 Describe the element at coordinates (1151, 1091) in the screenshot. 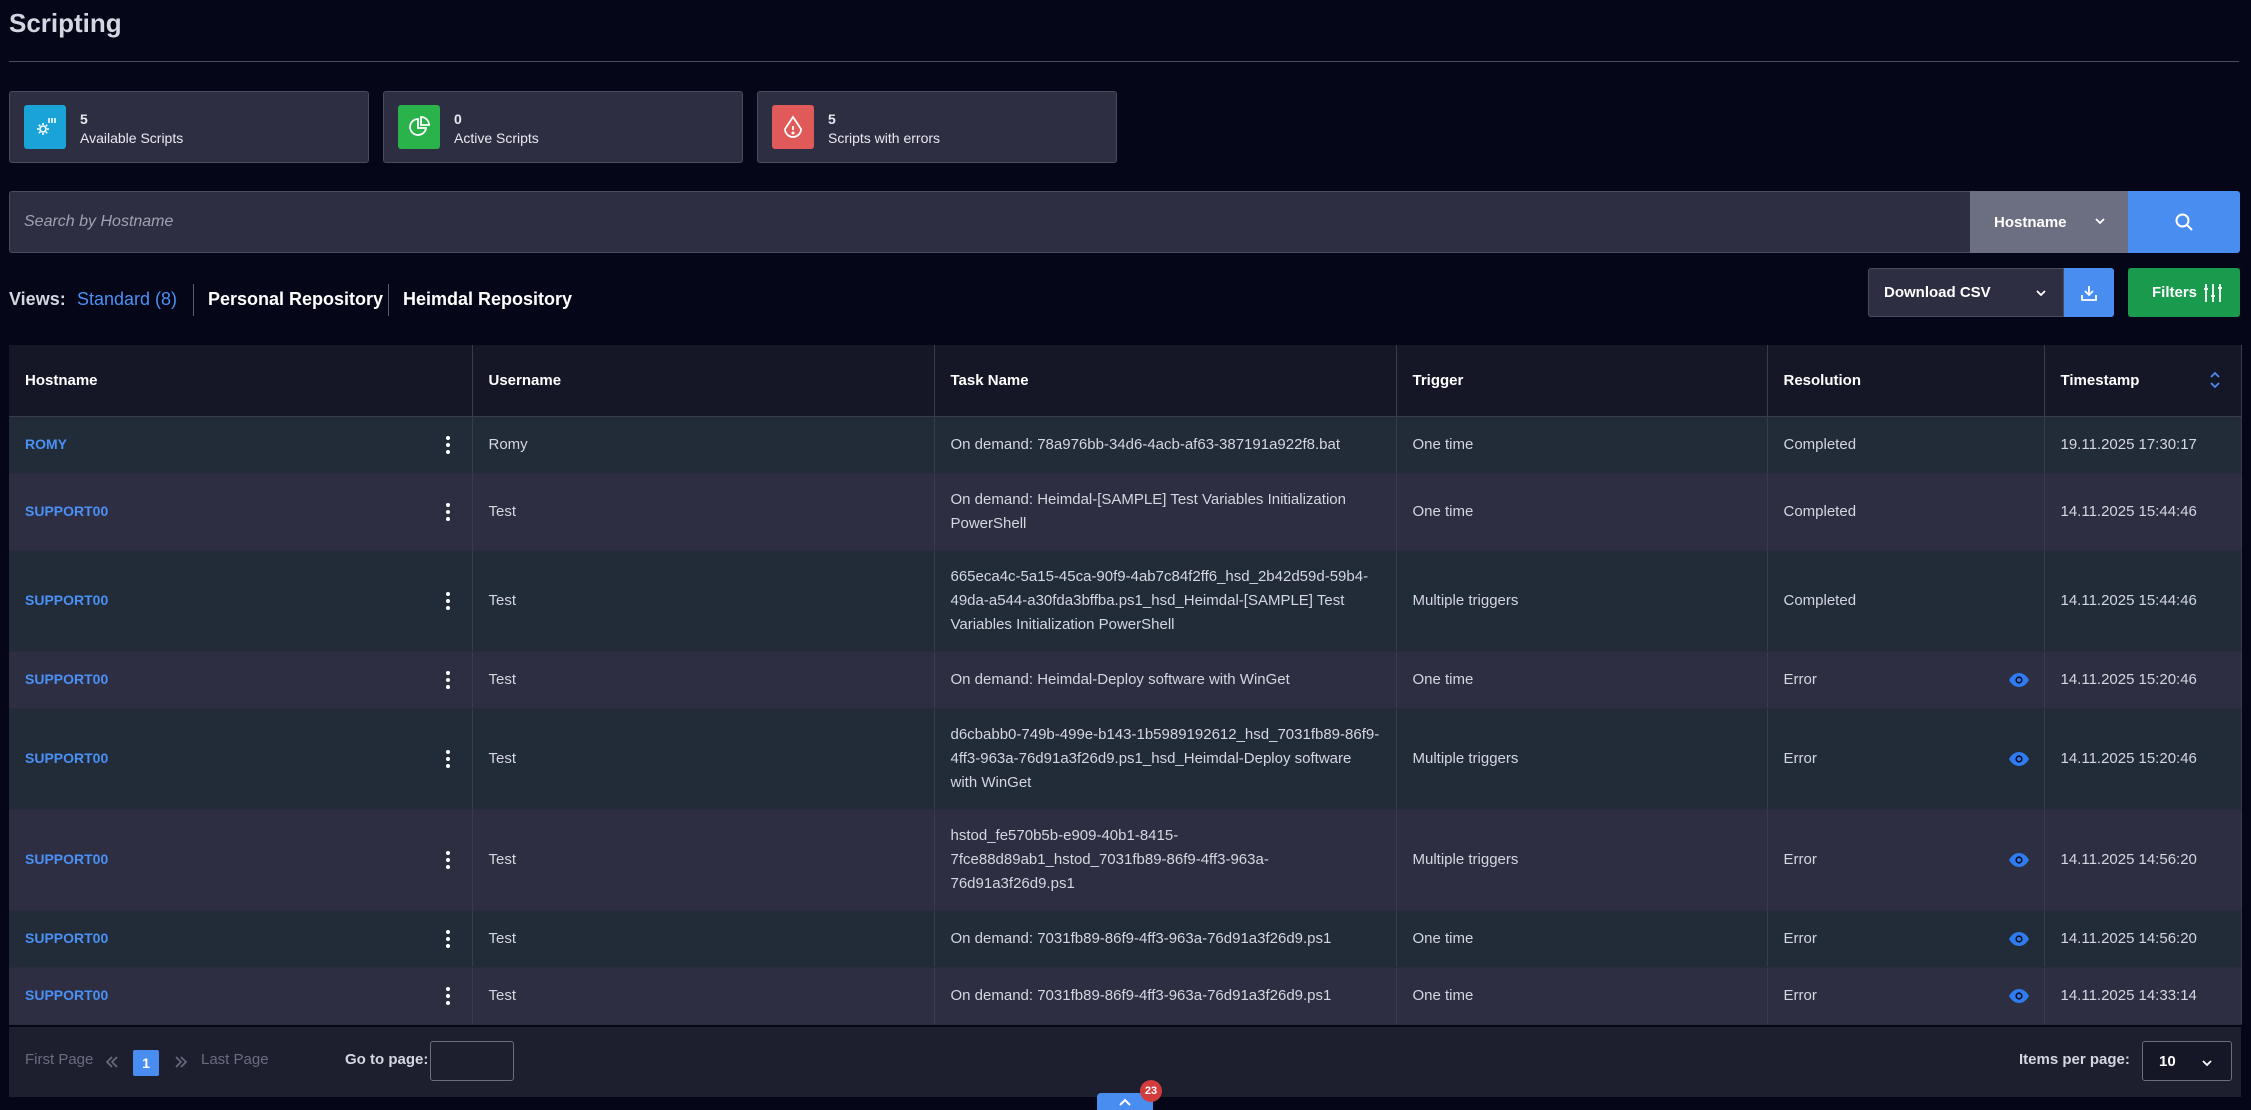

I see `notification-badge: 23` at that location.